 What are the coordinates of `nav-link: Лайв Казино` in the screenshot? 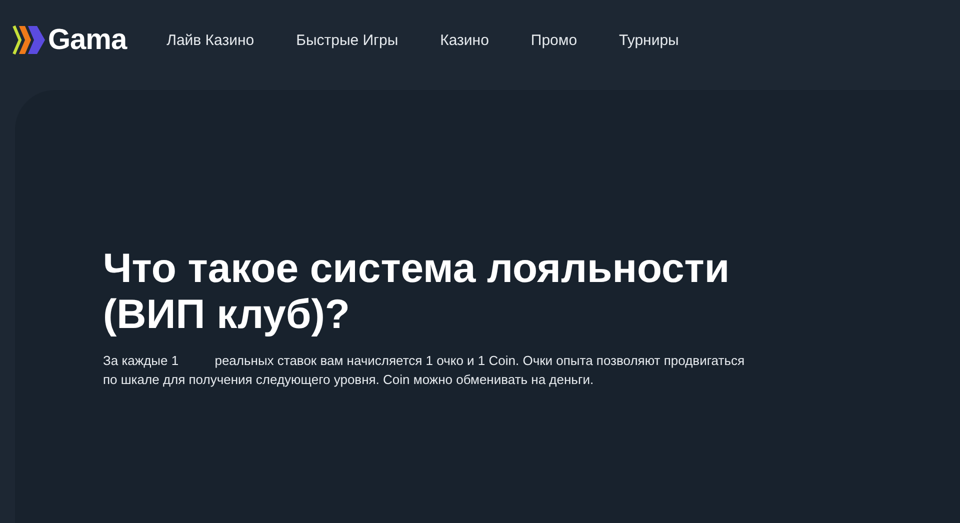 It's located at (210, 40).